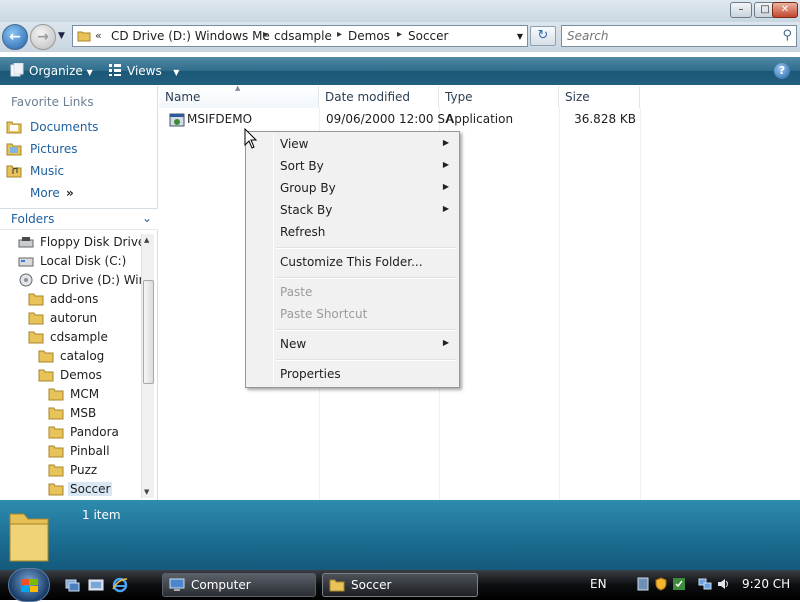  What do you see at coordinates (643, 584) in the screenshot?
I see `sidebar-icon` at bounding box center [643, 584].